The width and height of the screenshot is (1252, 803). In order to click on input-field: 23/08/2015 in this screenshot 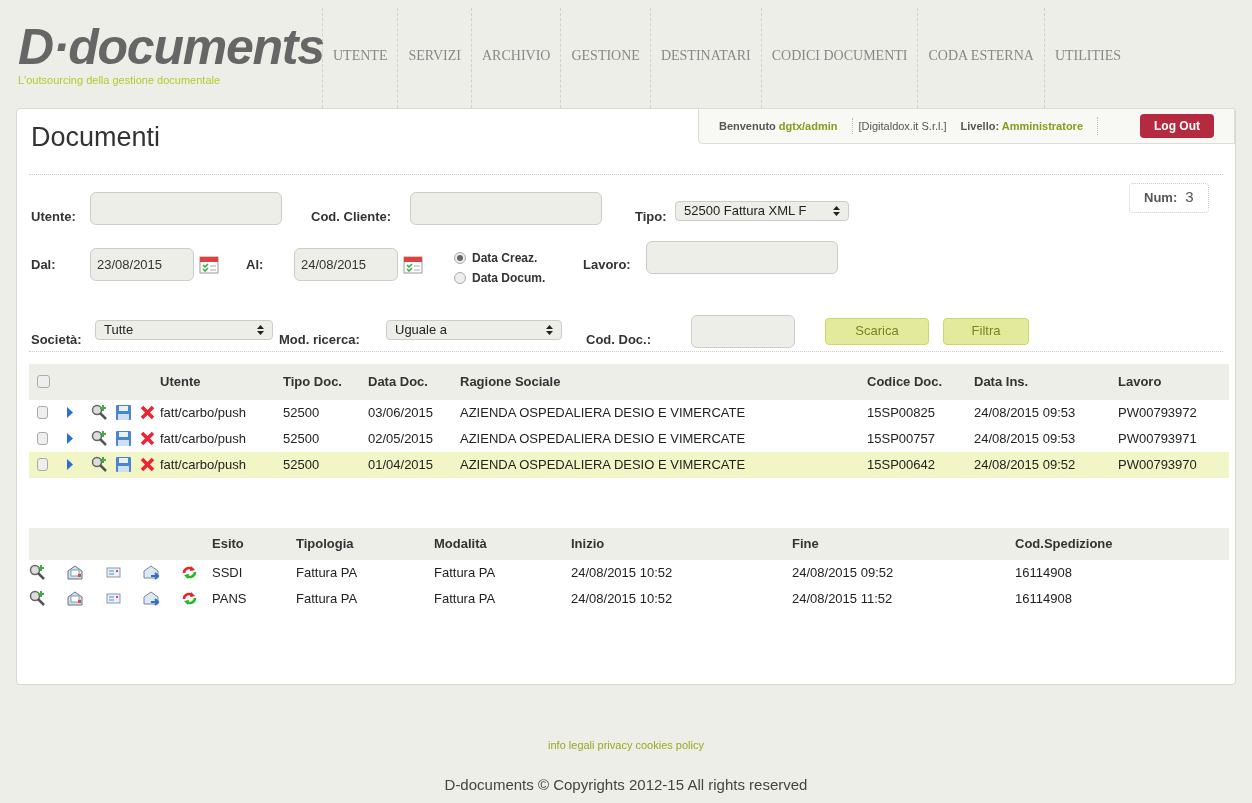, I will do `click(142, 264)`.